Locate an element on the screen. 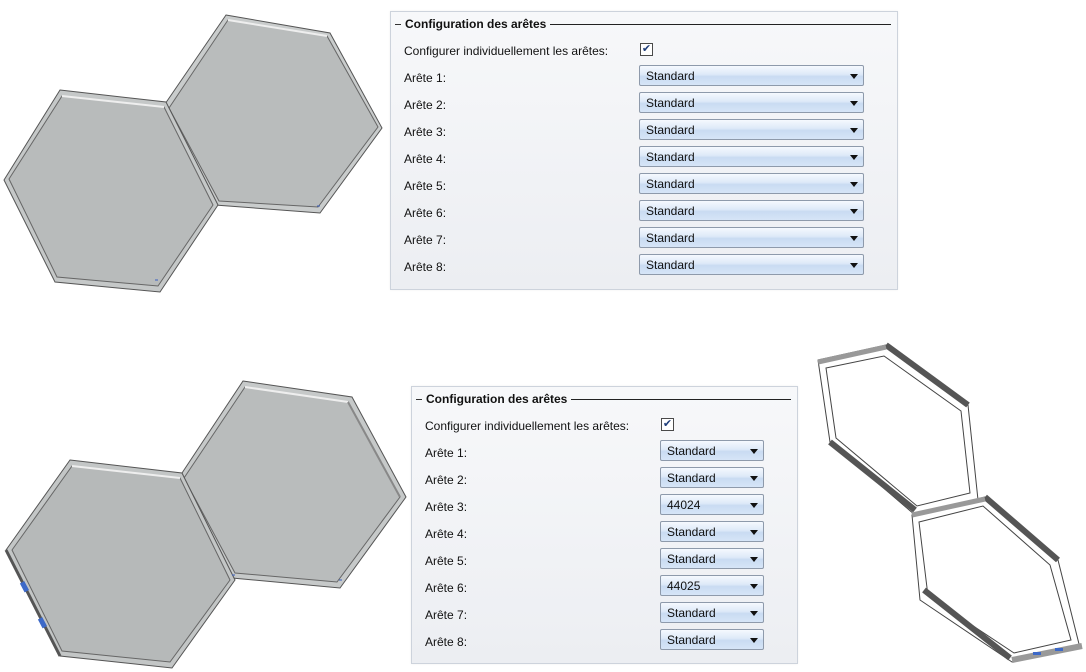  hexagon-frame-model is located at coordinates (950, 502).